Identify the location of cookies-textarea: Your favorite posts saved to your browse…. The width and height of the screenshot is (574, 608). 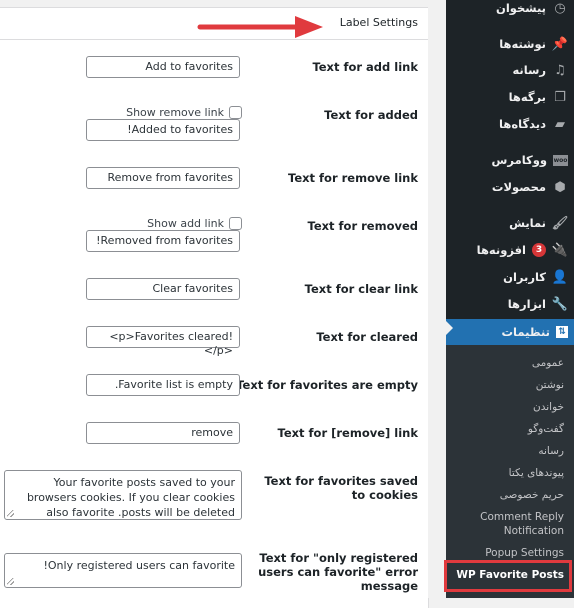
(123, 495).